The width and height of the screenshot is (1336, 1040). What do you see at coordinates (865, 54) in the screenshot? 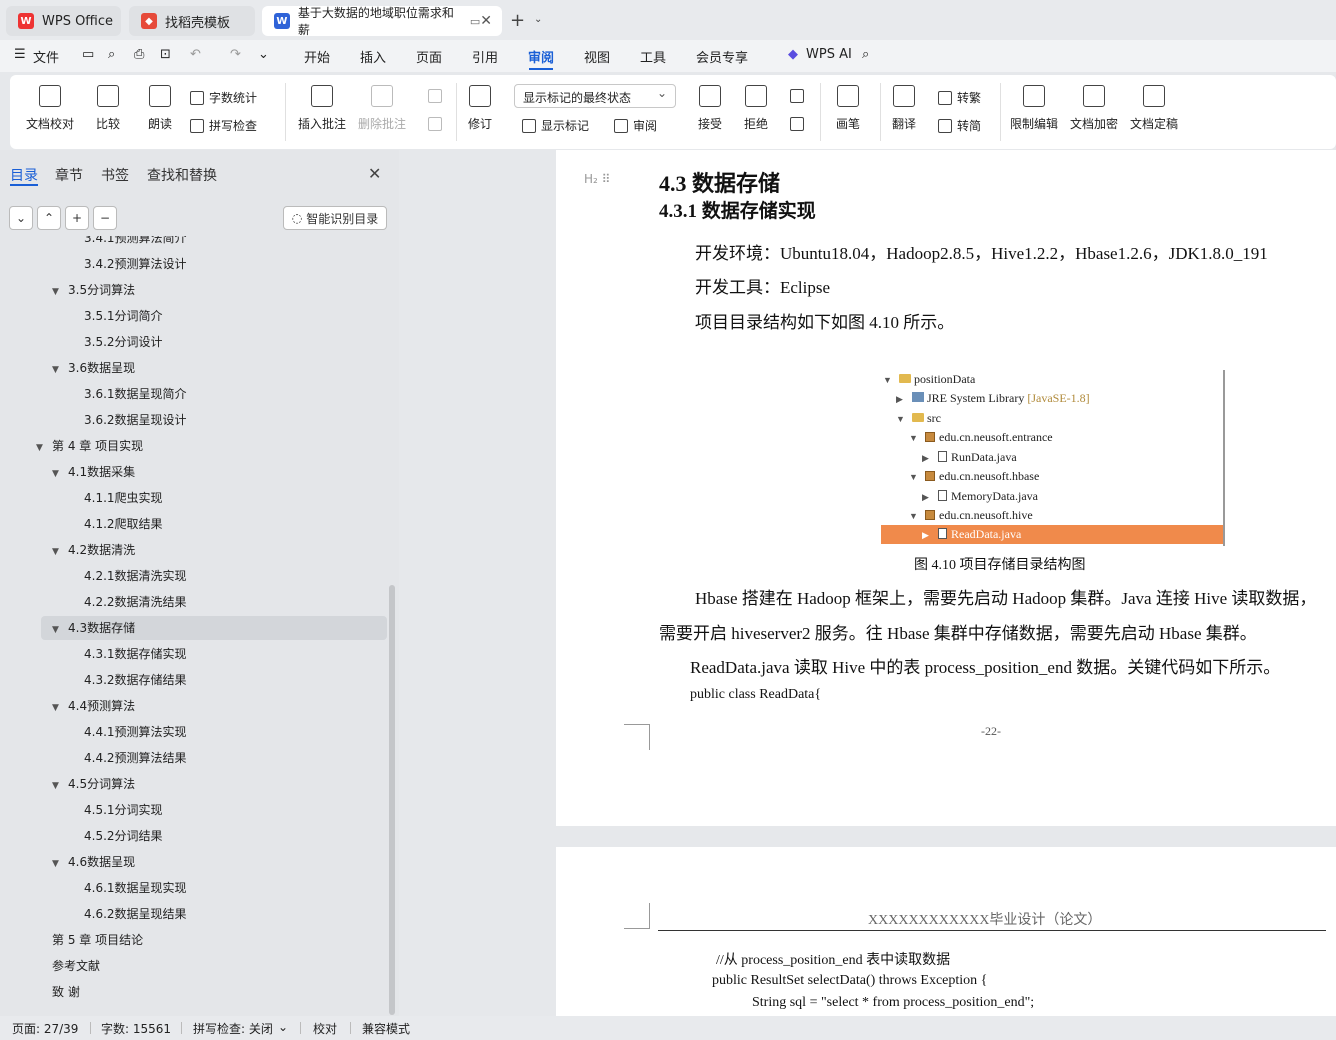
I see `search-icon: ⌕` at bounding box center [865, 54].